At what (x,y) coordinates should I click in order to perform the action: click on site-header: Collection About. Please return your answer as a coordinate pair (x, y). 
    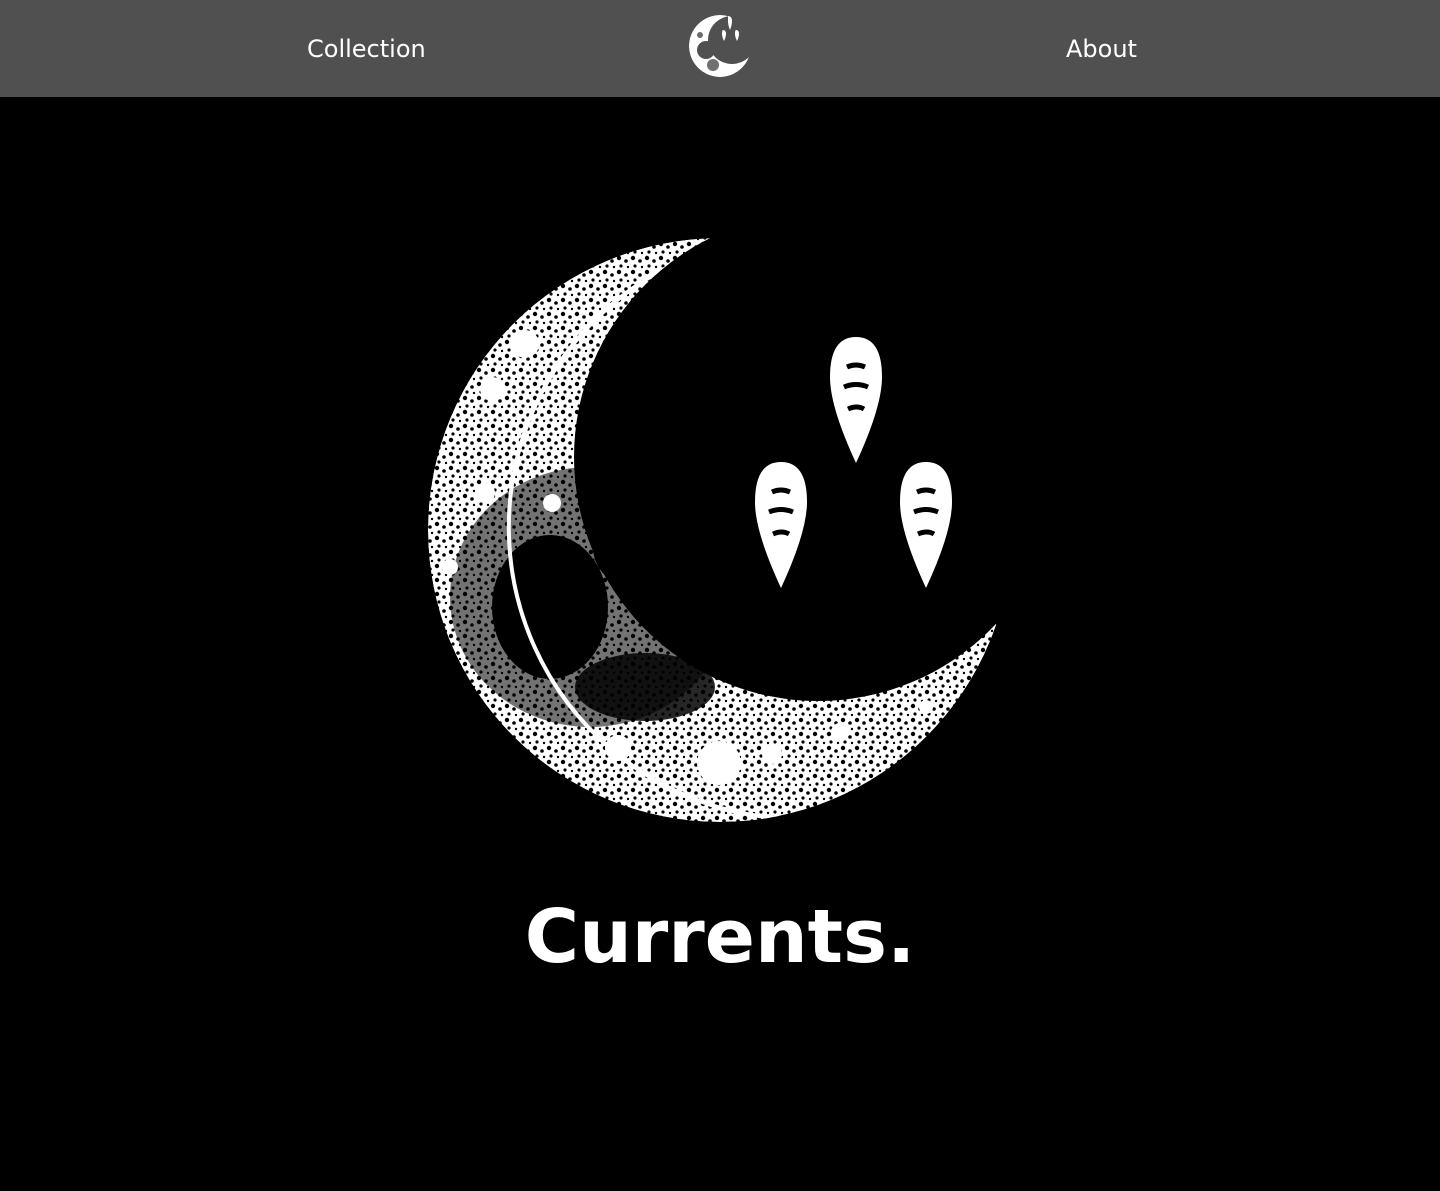
    Looking at the image, I should click on (720, 48).